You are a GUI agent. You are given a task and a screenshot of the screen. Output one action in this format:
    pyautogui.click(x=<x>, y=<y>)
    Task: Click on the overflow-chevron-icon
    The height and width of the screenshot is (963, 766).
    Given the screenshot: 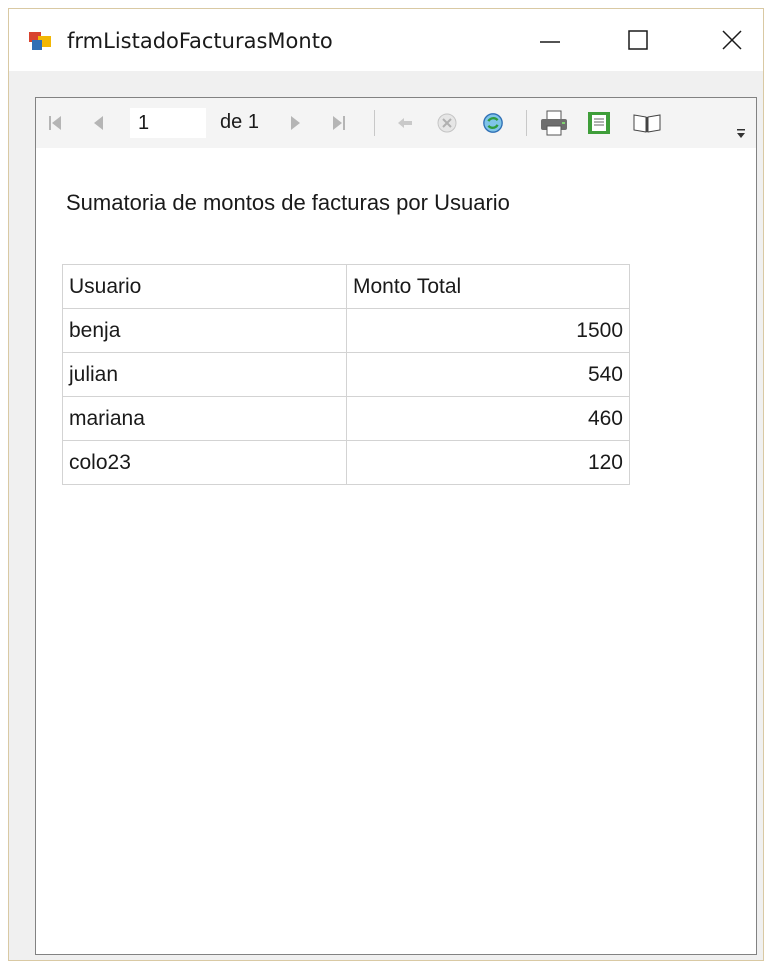 What is the action you would take?
    pyautogui.click(x=741, y=133)
    